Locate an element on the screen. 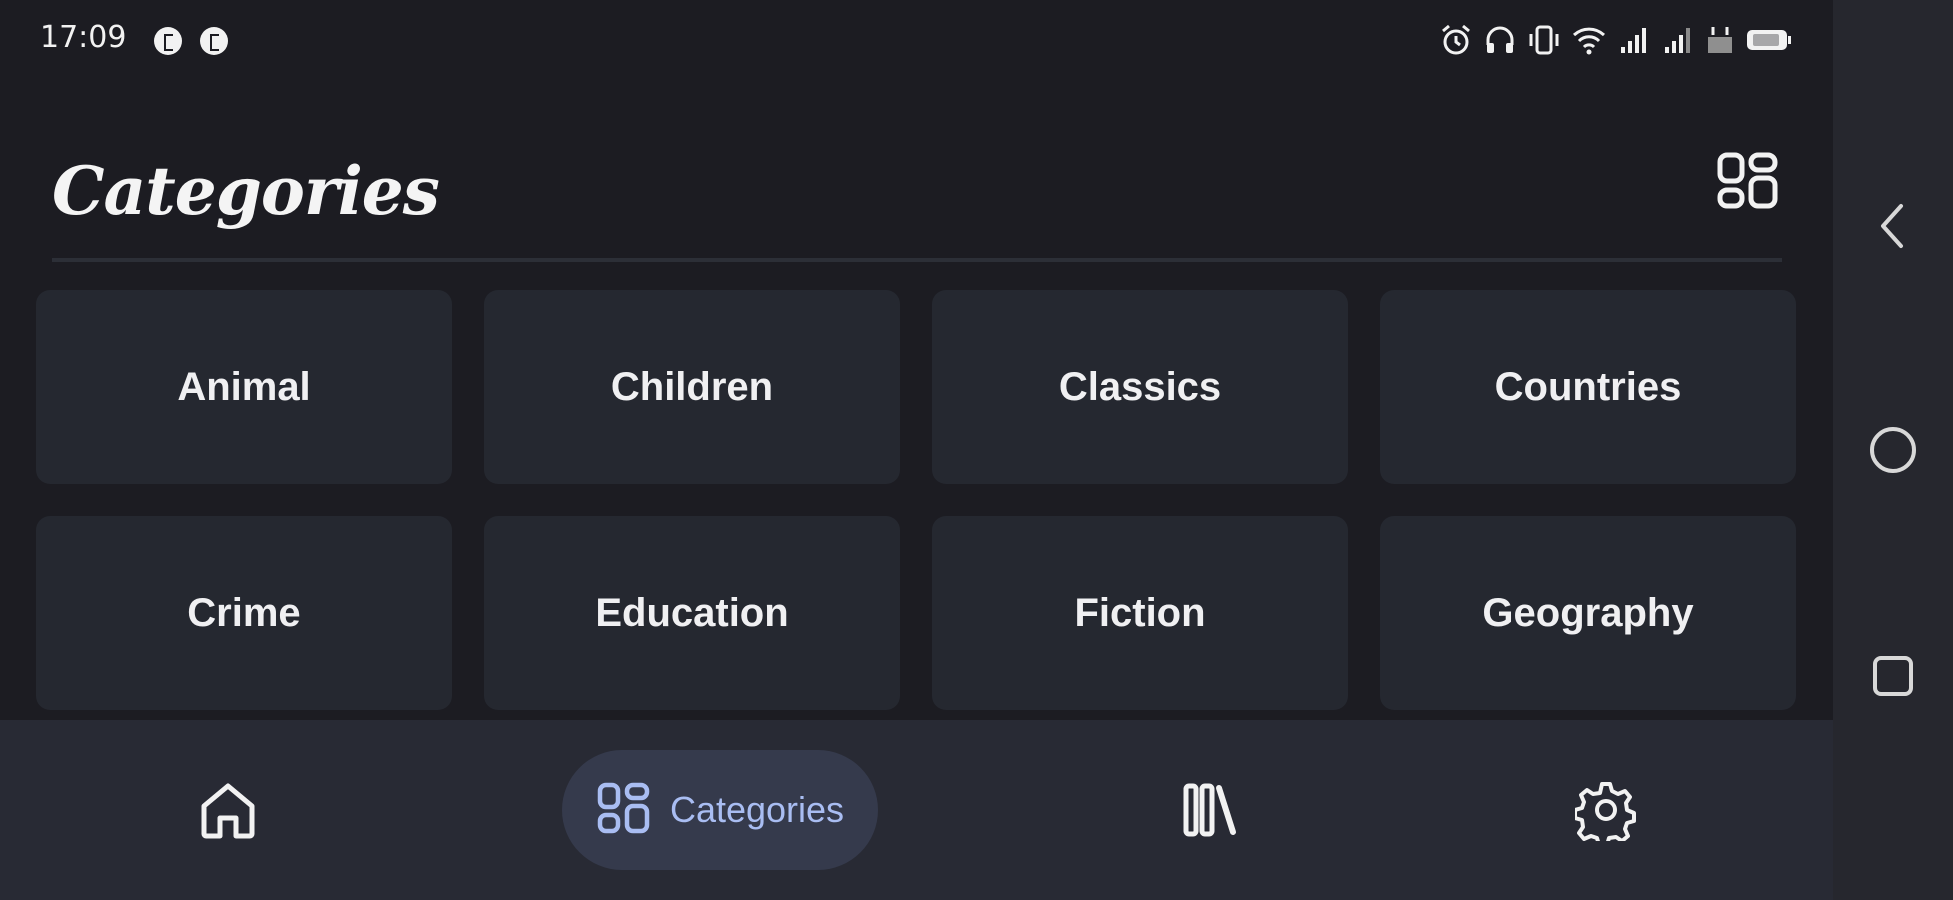 The image size is (1953, 900). back-icon is located at coordinates (1892, 226).